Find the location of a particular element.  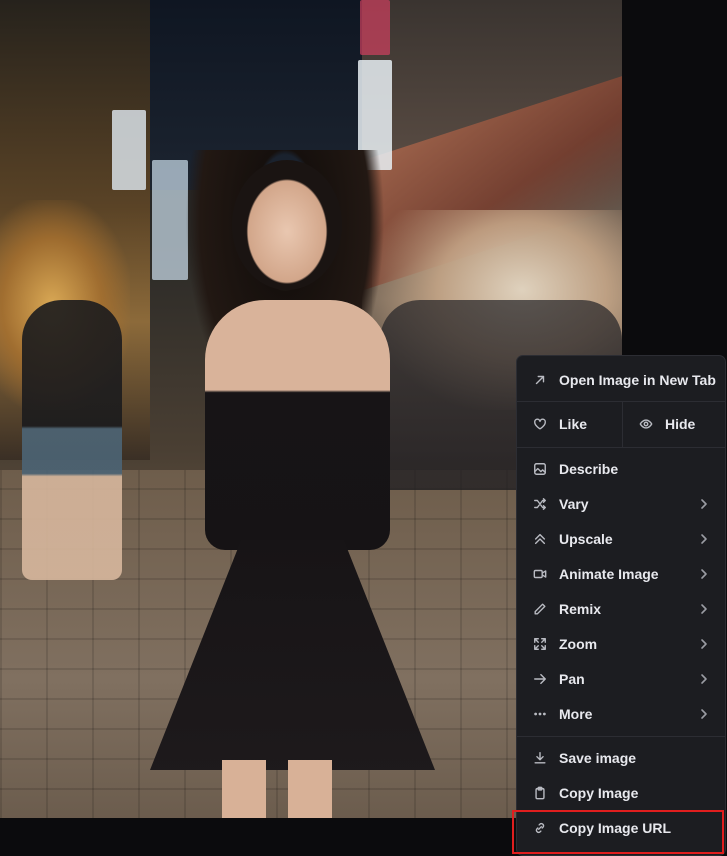

save-image-item: Save image is located at coordinates (621, 757).